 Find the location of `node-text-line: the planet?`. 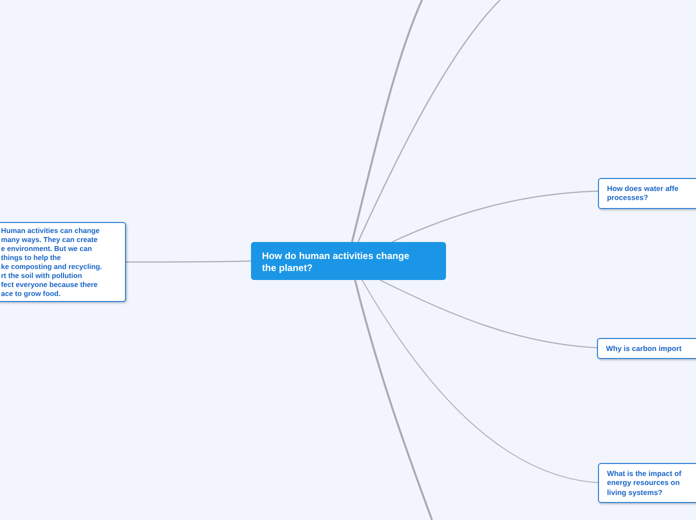

node-text-line: the planet? is located at coordinates (288, 268).